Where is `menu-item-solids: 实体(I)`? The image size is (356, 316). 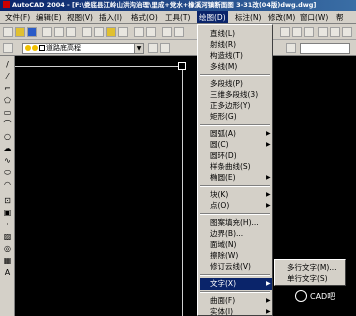 menu-item-solids: 实体(I) is located at coordinates (221, 311).